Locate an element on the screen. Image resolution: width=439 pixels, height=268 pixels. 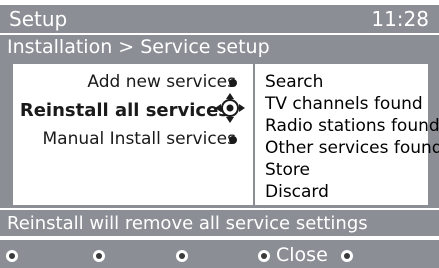
breadcrumb-text: Installation > Service setup is located at coordinates (138, 47).